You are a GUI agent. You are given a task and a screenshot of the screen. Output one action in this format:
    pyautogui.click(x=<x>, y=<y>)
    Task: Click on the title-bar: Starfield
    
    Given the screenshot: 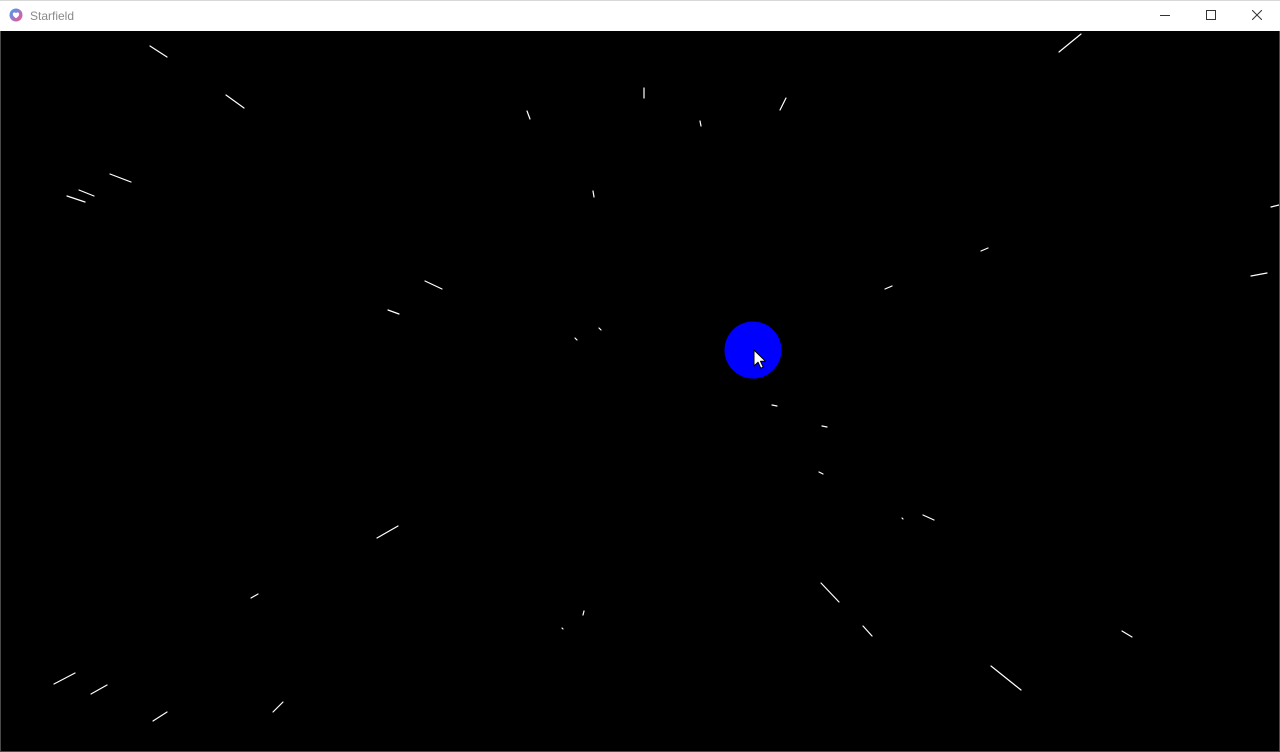 What is the action you would take?
    pyautogui.click(x=640, y=15)
    